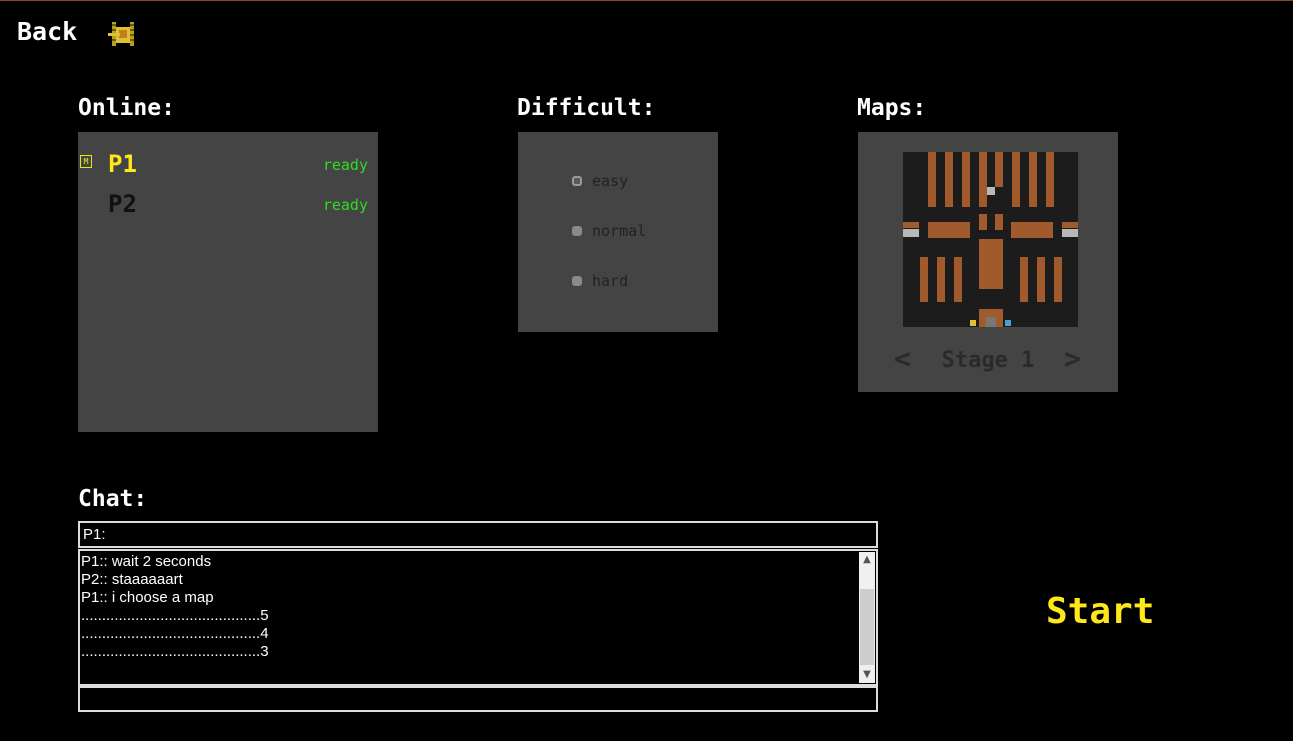 Image resolution: width=1293 pixels, height=741 pixels. What do you see at coordinates (132, 579) in the screenshot?
I see `chat-message: P2:: staaaaaart` at bounding box center [132, 579].